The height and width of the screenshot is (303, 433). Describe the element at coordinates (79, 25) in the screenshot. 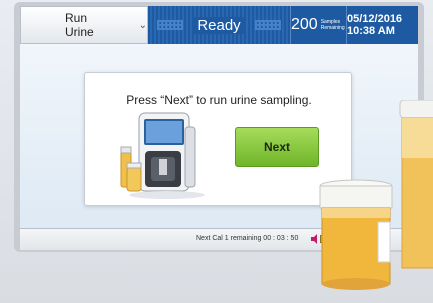

I see `mode-label: Run Urine` at that location.